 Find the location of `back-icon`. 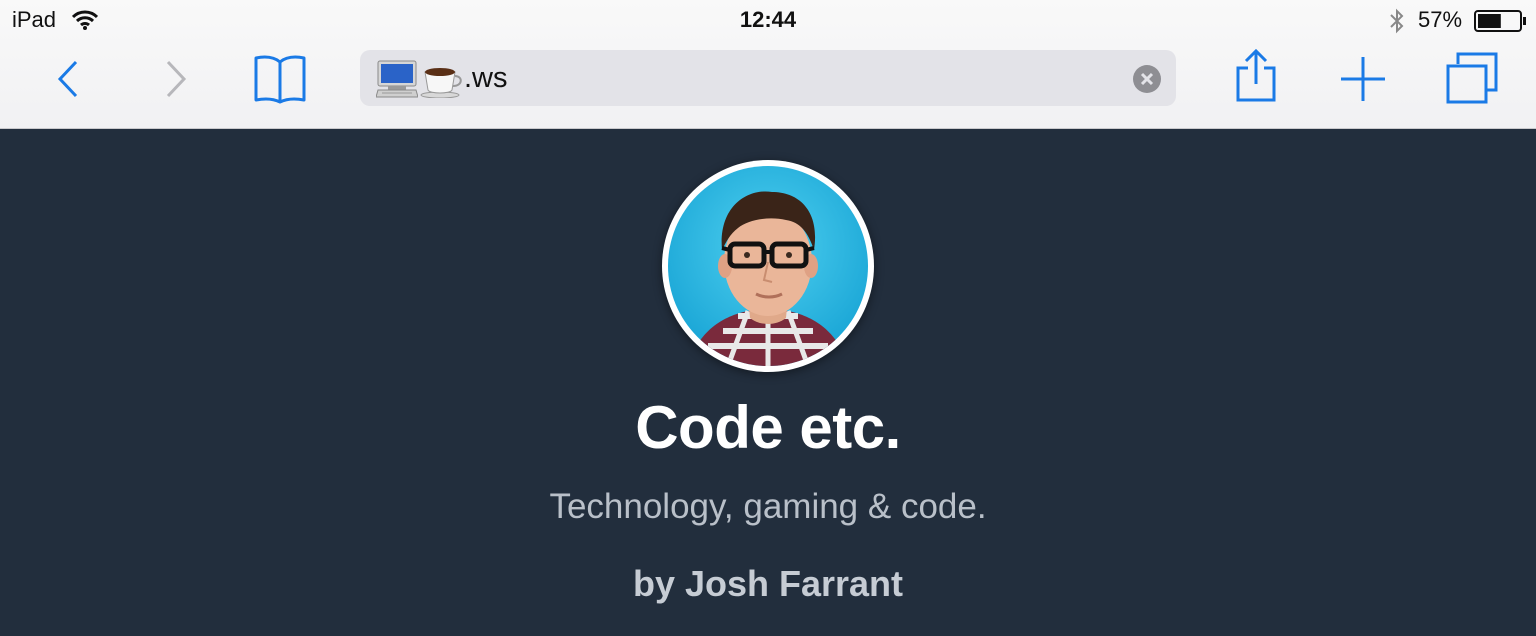

back-icon is located at coordinates (67, 79).